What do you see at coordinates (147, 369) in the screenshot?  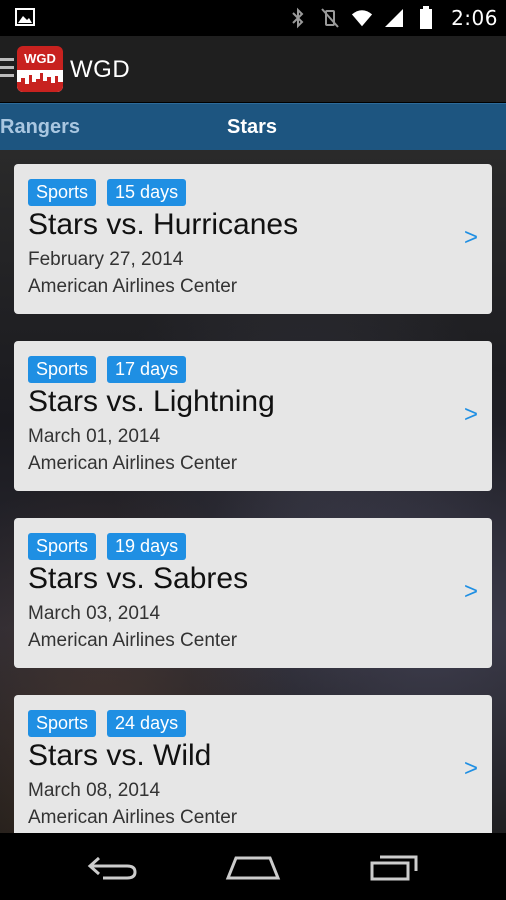 I see `days-badge: 17 days` at bounding box center [147, 369].